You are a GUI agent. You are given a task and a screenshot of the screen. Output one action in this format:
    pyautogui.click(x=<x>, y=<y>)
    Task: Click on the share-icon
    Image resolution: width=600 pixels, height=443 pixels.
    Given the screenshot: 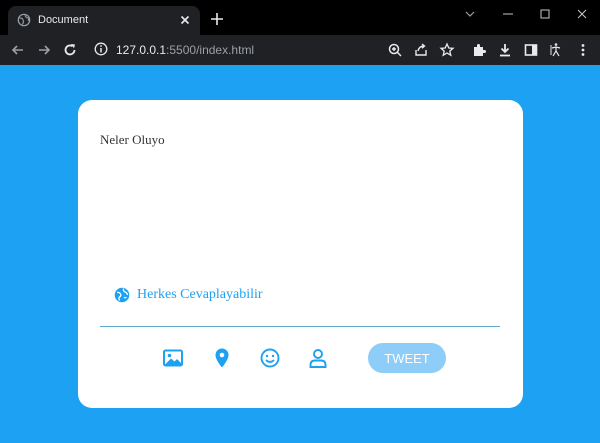 What is the action you would take?
    pyautogui.click(x=421, y=50)
    